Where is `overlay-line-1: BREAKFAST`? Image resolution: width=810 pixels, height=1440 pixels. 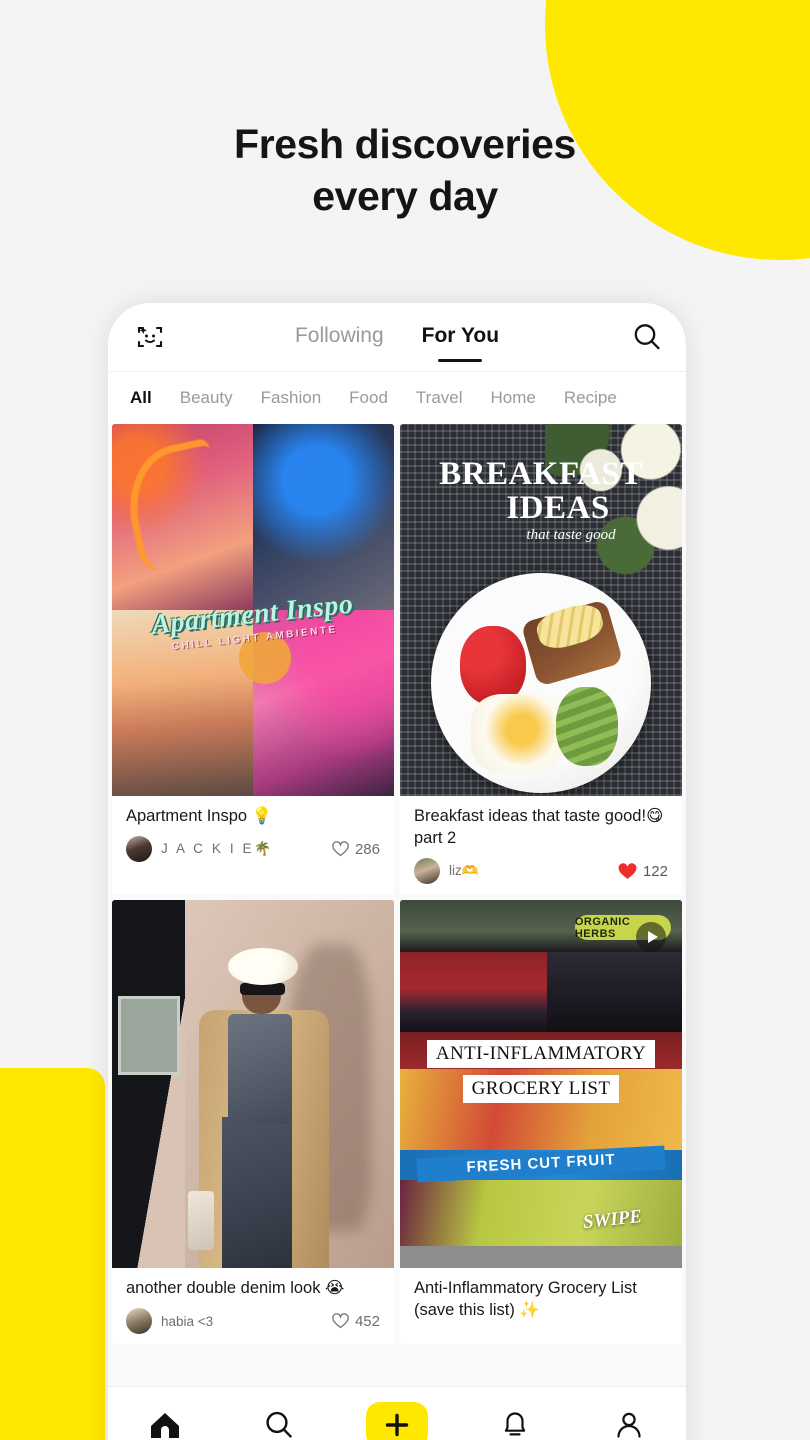
overlay-line-1: BREAKFAST is located at coordinates (541, 474).